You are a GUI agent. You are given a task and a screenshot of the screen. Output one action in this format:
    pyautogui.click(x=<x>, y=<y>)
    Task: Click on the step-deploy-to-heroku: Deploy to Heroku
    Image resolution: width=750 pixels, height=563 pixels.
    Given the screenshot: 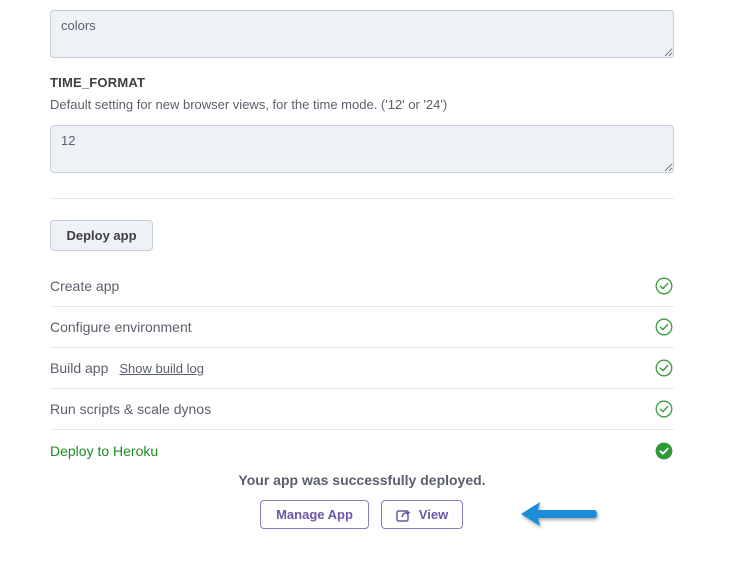 What is the action you would take?
    pyautogui.click(x=362, y=450)
    